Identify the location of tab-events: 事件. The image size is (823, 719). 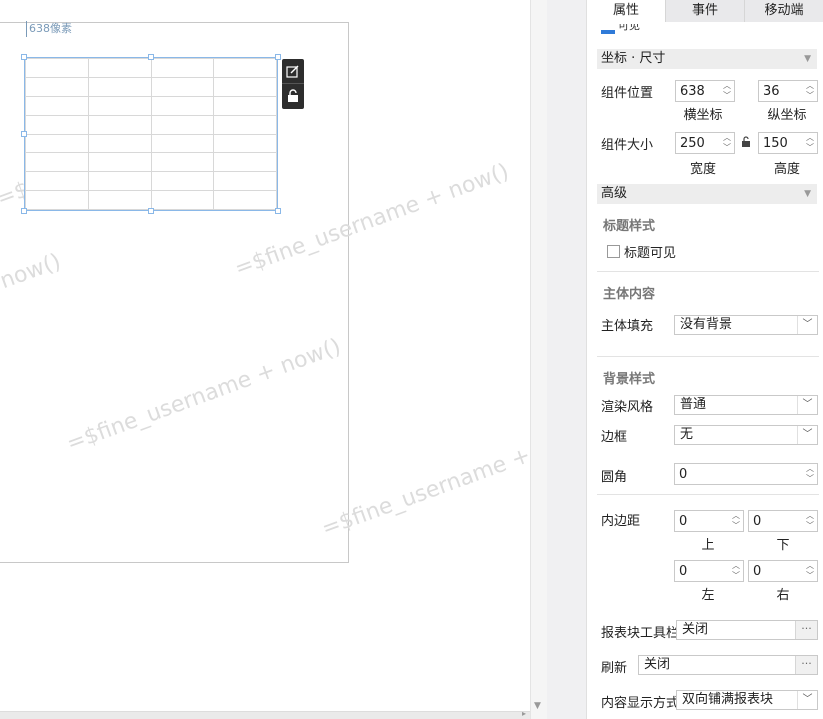
(705, 11).